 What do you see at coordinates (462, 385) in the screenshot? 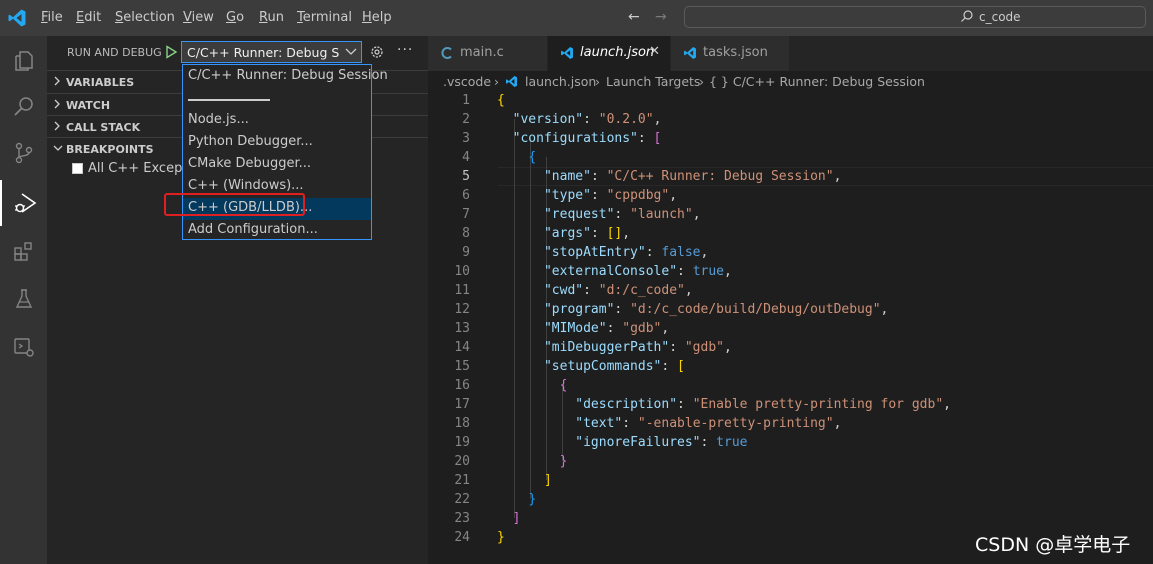
I see `line-number: 16` at bounding box center [462, 385].